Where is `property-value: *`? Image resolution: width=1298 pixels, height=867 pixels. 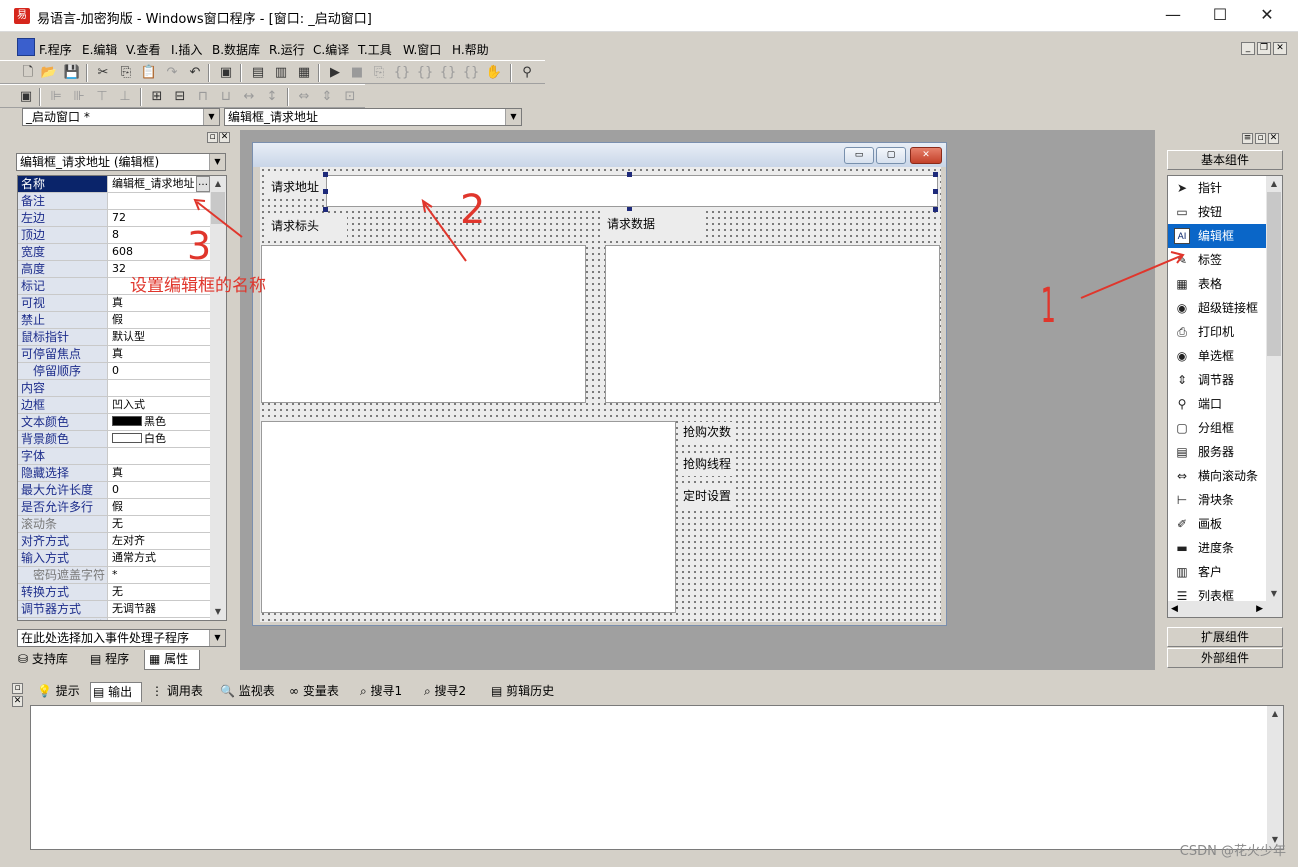
property-value: * is located at coordinates (165, 575).